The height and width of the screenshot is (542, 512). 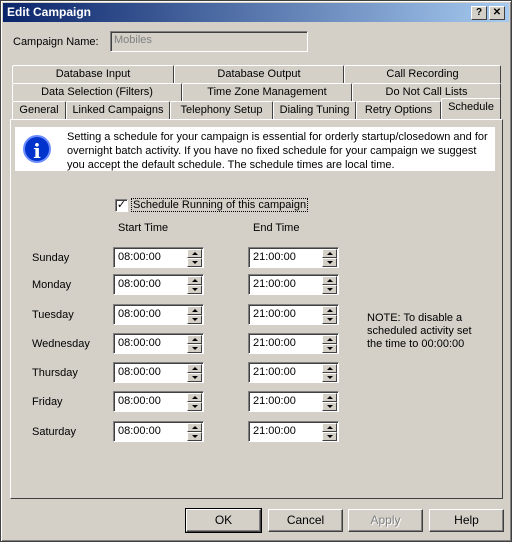 What do you see at coordinates (47, 402) in the screenshot?
I see `day-label-friday: Friday` at bounding box center [47, 402].